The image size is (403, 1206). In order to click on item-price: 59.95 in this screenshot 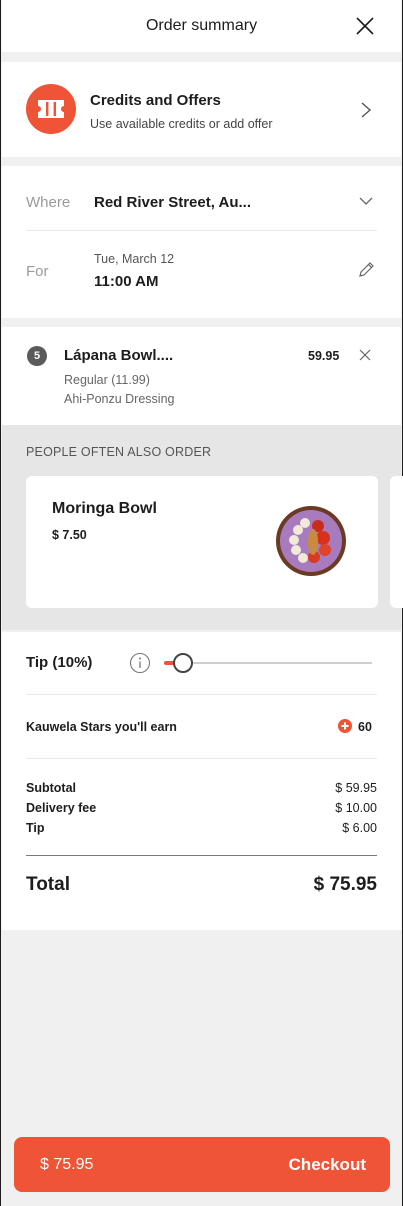, I will do `click(324, 356)`.